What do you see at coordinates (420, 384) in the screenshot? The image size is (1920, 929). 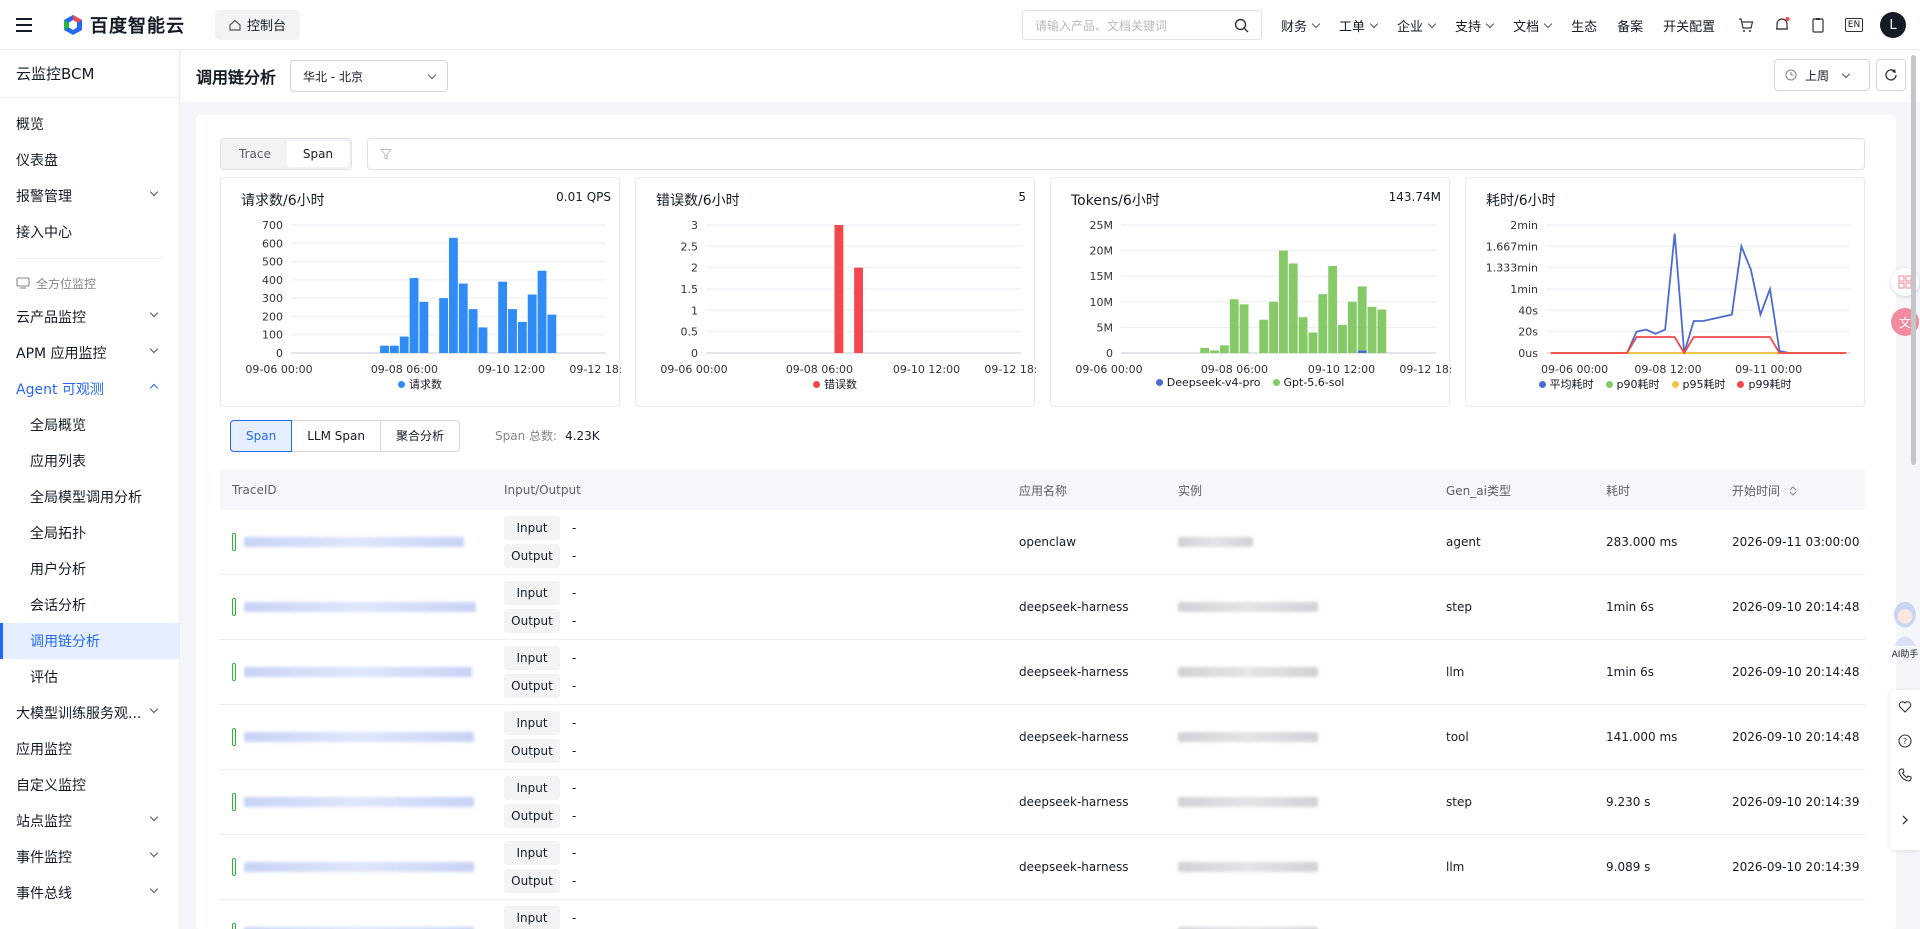 I see `legend-item: 请求数` at bounding box center [420, 384].